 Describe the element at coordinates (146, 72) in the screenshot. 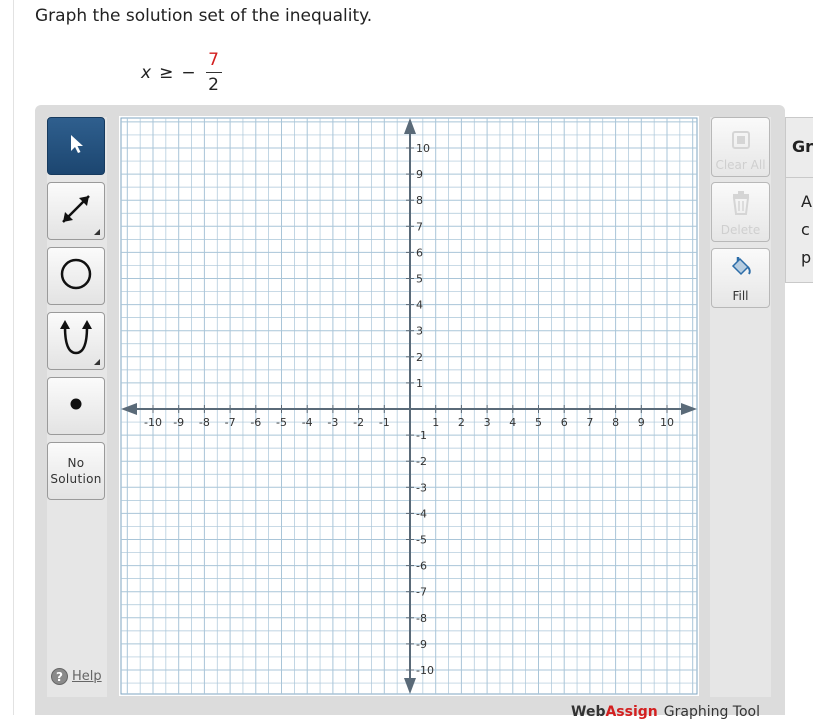

I see `inequality-variable: x` at that location.